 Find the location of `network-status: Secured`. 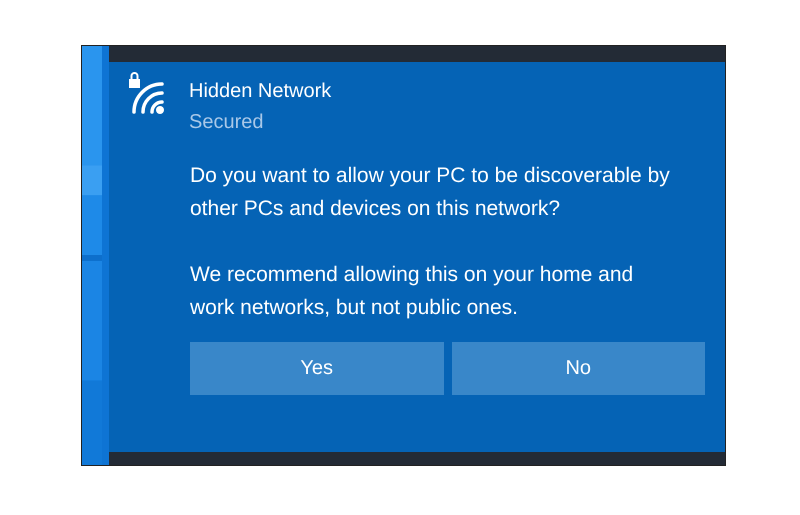

network-status: Secured is located at coordinates (226, 122).